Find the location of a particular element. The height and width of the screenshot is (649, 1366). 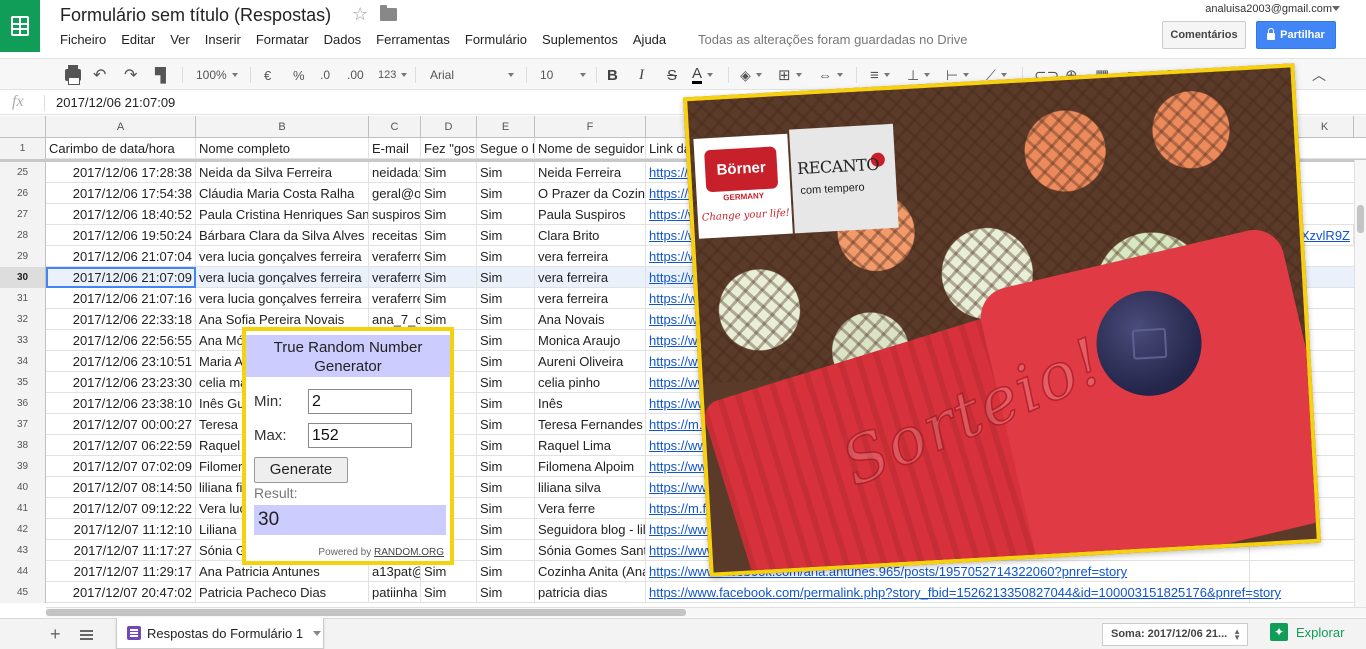

menu-item-1: Editar is located at coordinates (138, 39).